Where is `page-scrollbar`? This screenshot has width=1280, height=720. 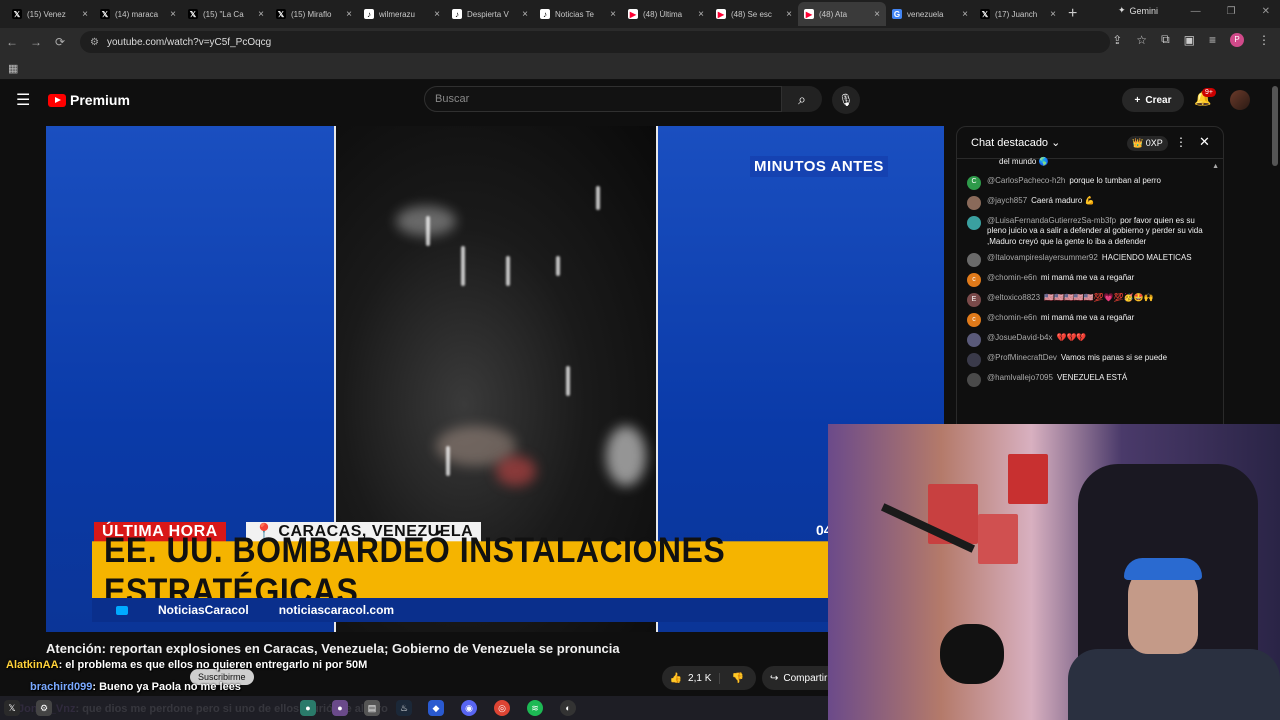
page-scrollbar is located at coordinates (1275, 126).